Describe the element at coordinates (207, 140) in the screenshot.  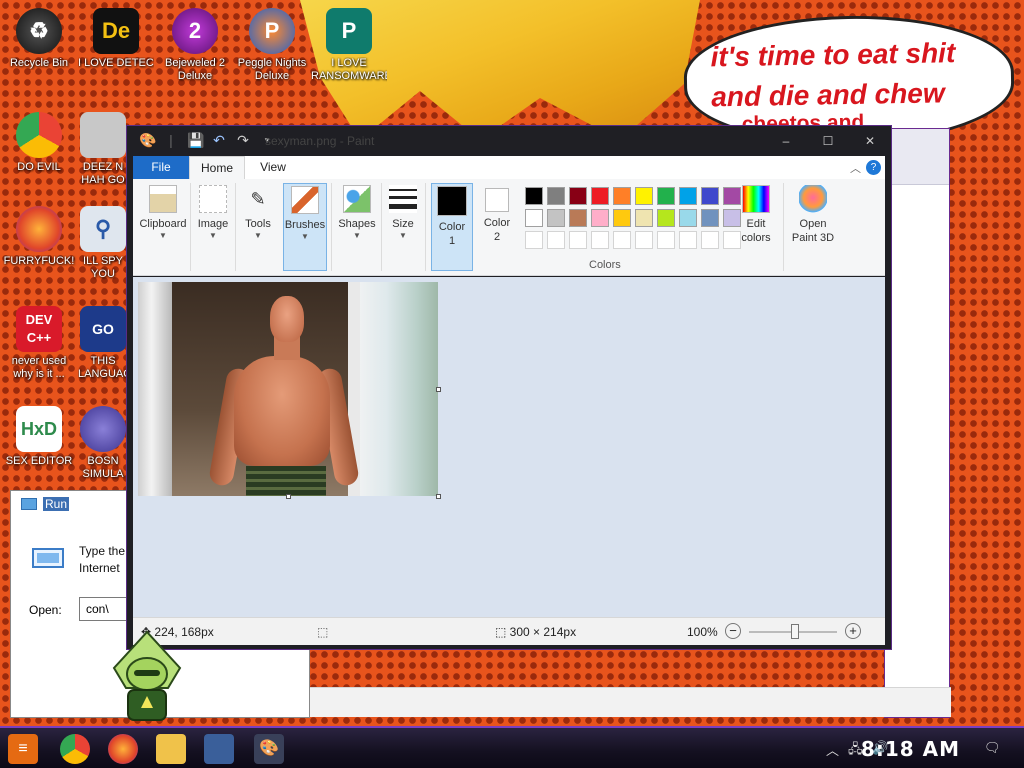
I see `quick-access-toolbar: 🎨 | 💾 ↶ ↷ ▾` at that location.